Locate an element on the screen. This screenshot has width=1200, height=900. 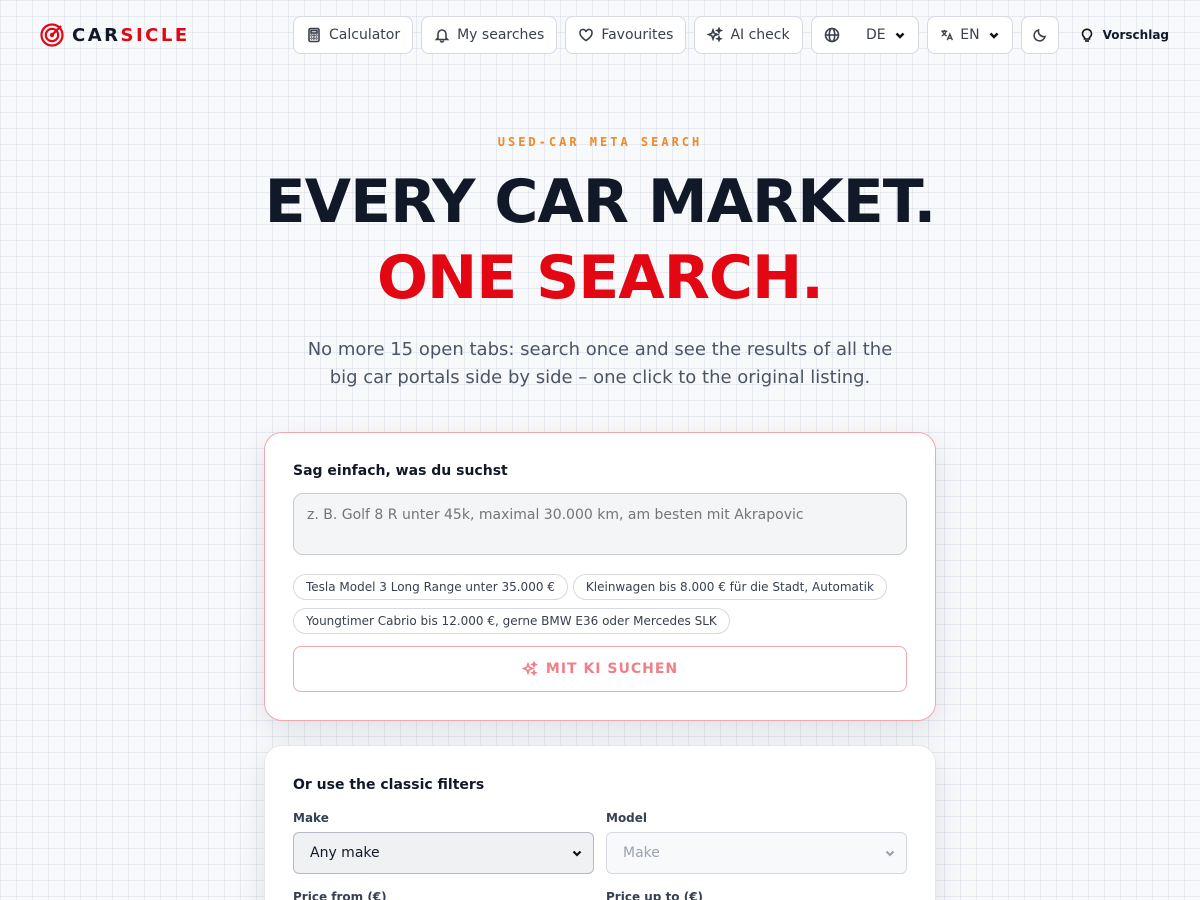
heart-icon is located at coordinates (586, 35).